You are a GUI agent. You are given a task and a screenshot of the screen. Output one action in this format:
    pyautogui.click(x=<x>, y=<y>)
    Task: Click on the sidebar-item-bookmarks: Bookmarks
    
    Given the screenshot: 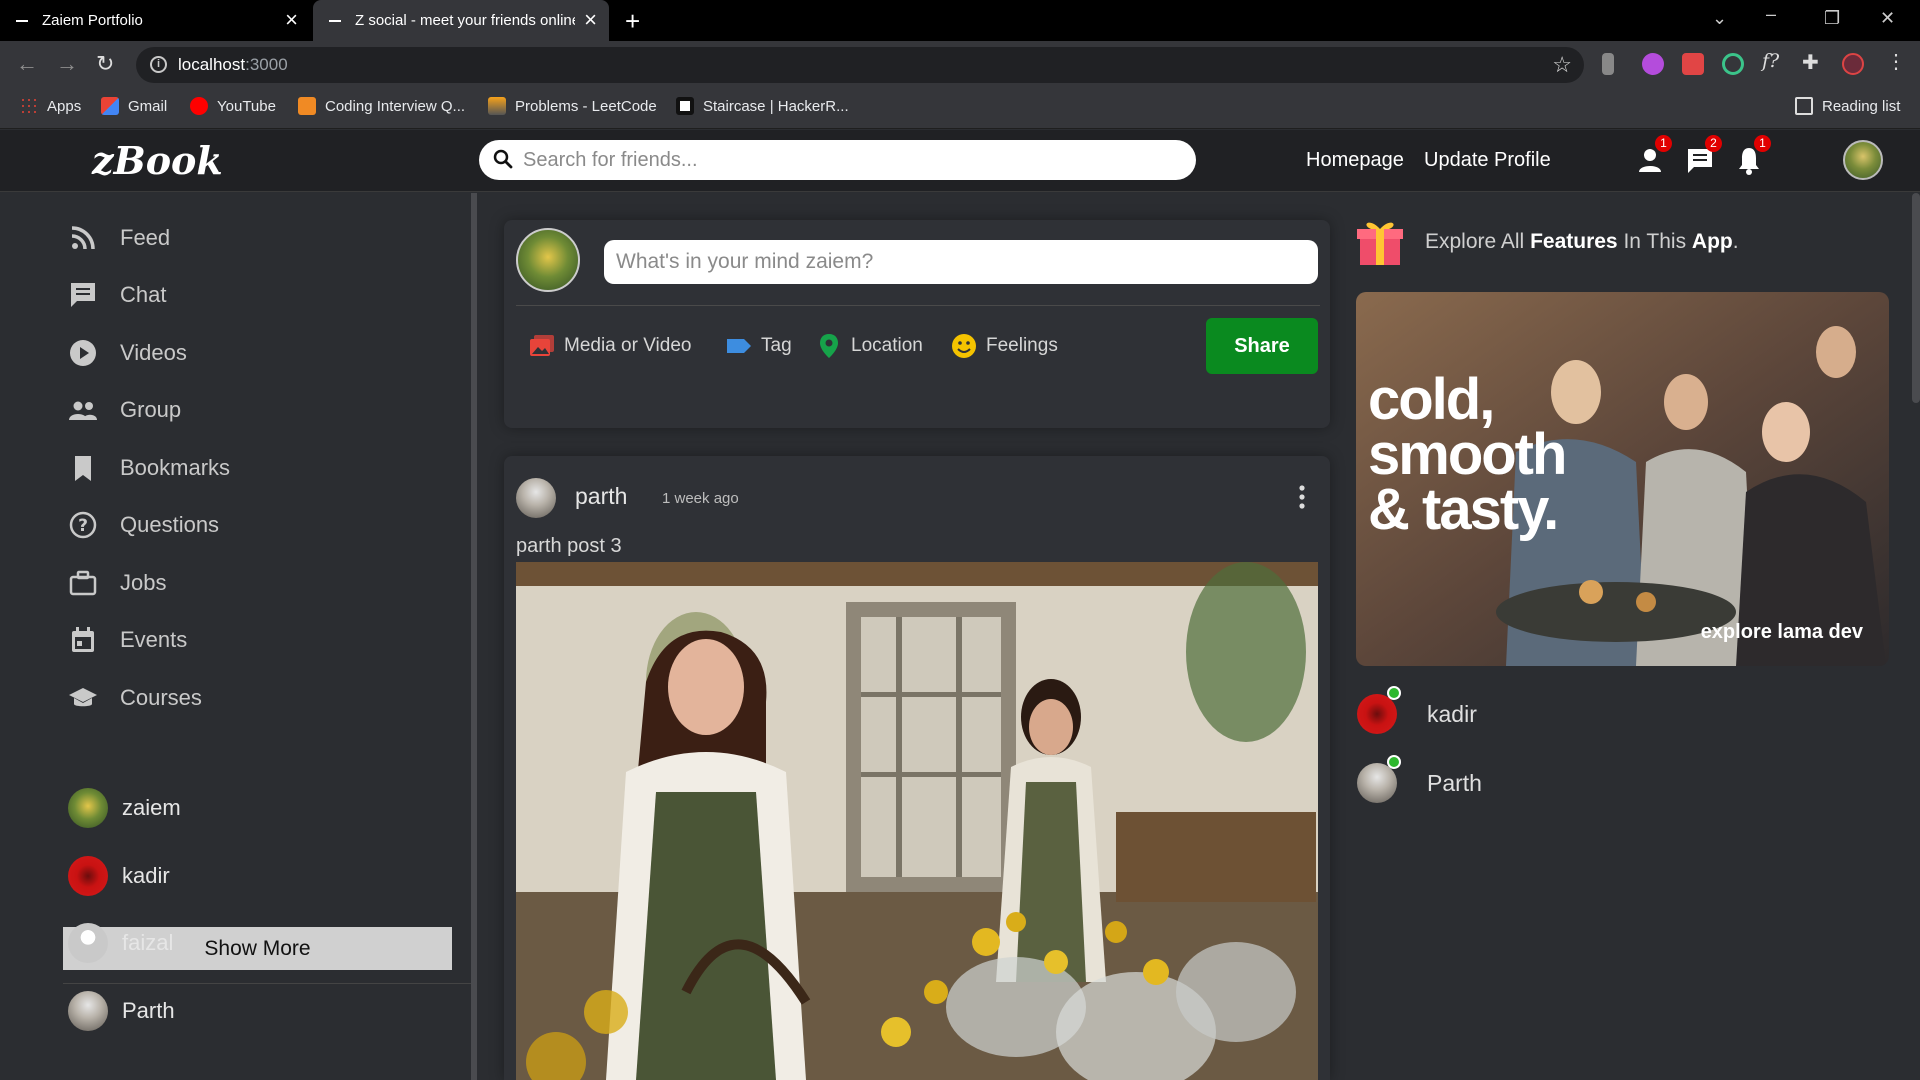 What is the action you would take?
    pyautogui.click(x=149, y=468)
    